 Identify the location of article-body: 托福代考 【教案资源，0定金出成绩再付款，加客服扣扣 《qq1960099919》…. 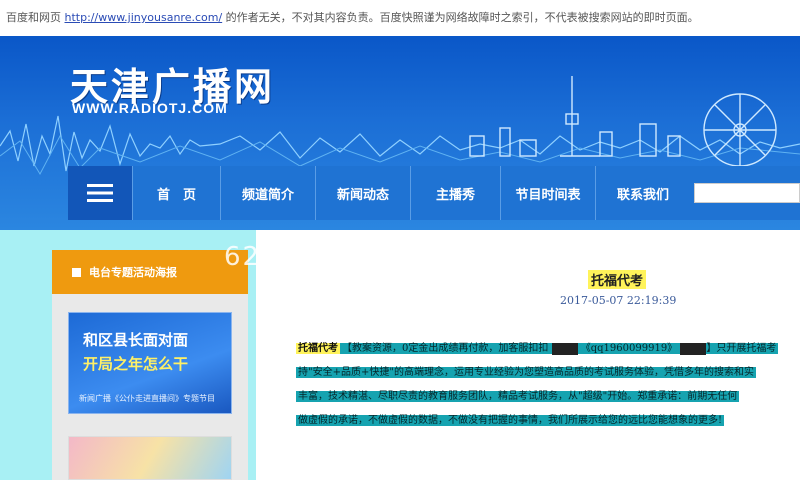
(548, 388).